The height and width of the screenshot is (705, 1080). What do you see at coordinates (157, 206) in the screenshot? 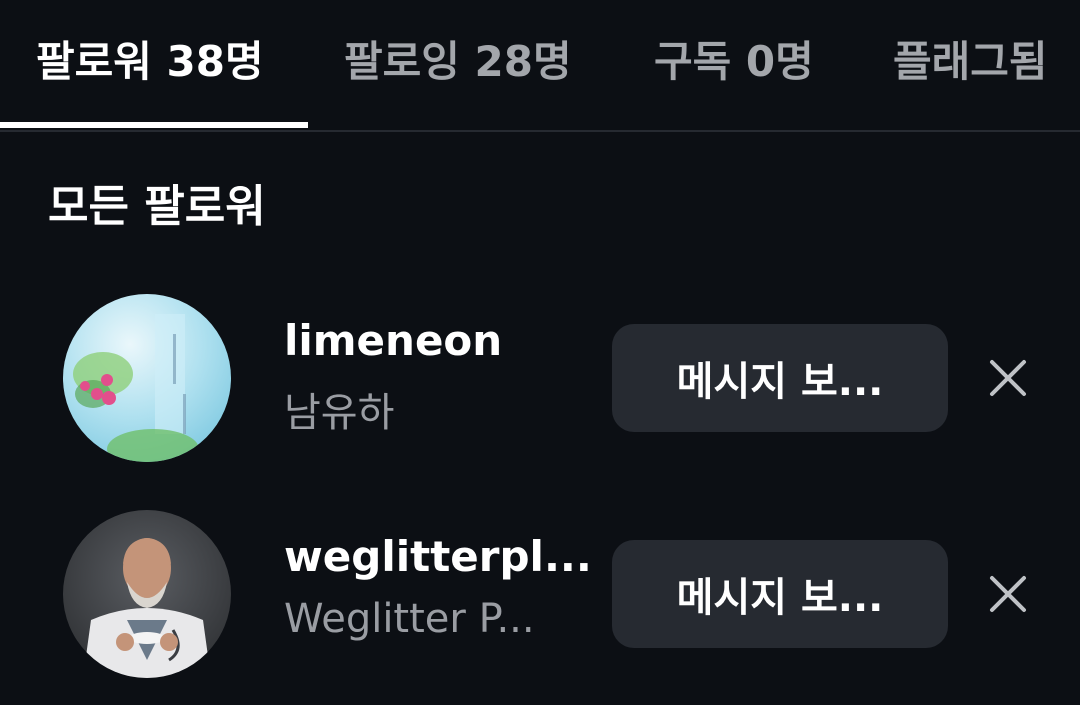
I see `section-title: 모든 팔로워` at bounding box center [157, 206].